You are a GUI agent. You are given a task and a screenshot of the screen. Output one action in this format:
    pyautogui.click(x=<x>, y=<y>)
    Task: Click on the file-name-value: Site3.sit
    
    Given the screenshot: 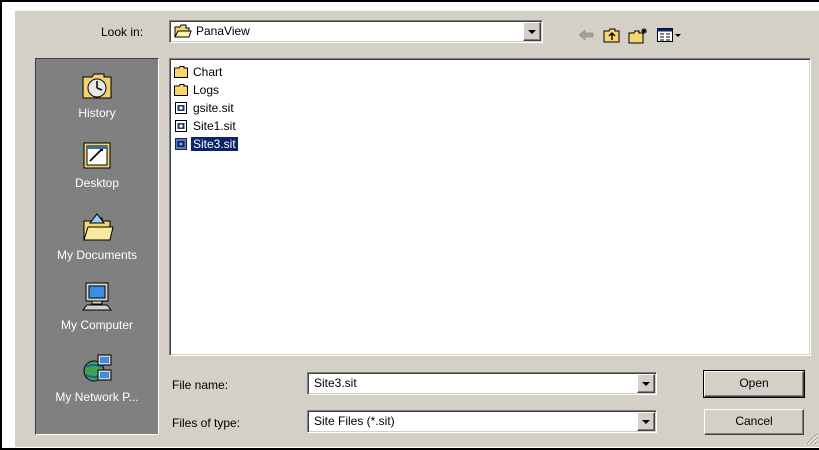 What is the action you would take?
    pyautogui.click(x=335, y=383)
    